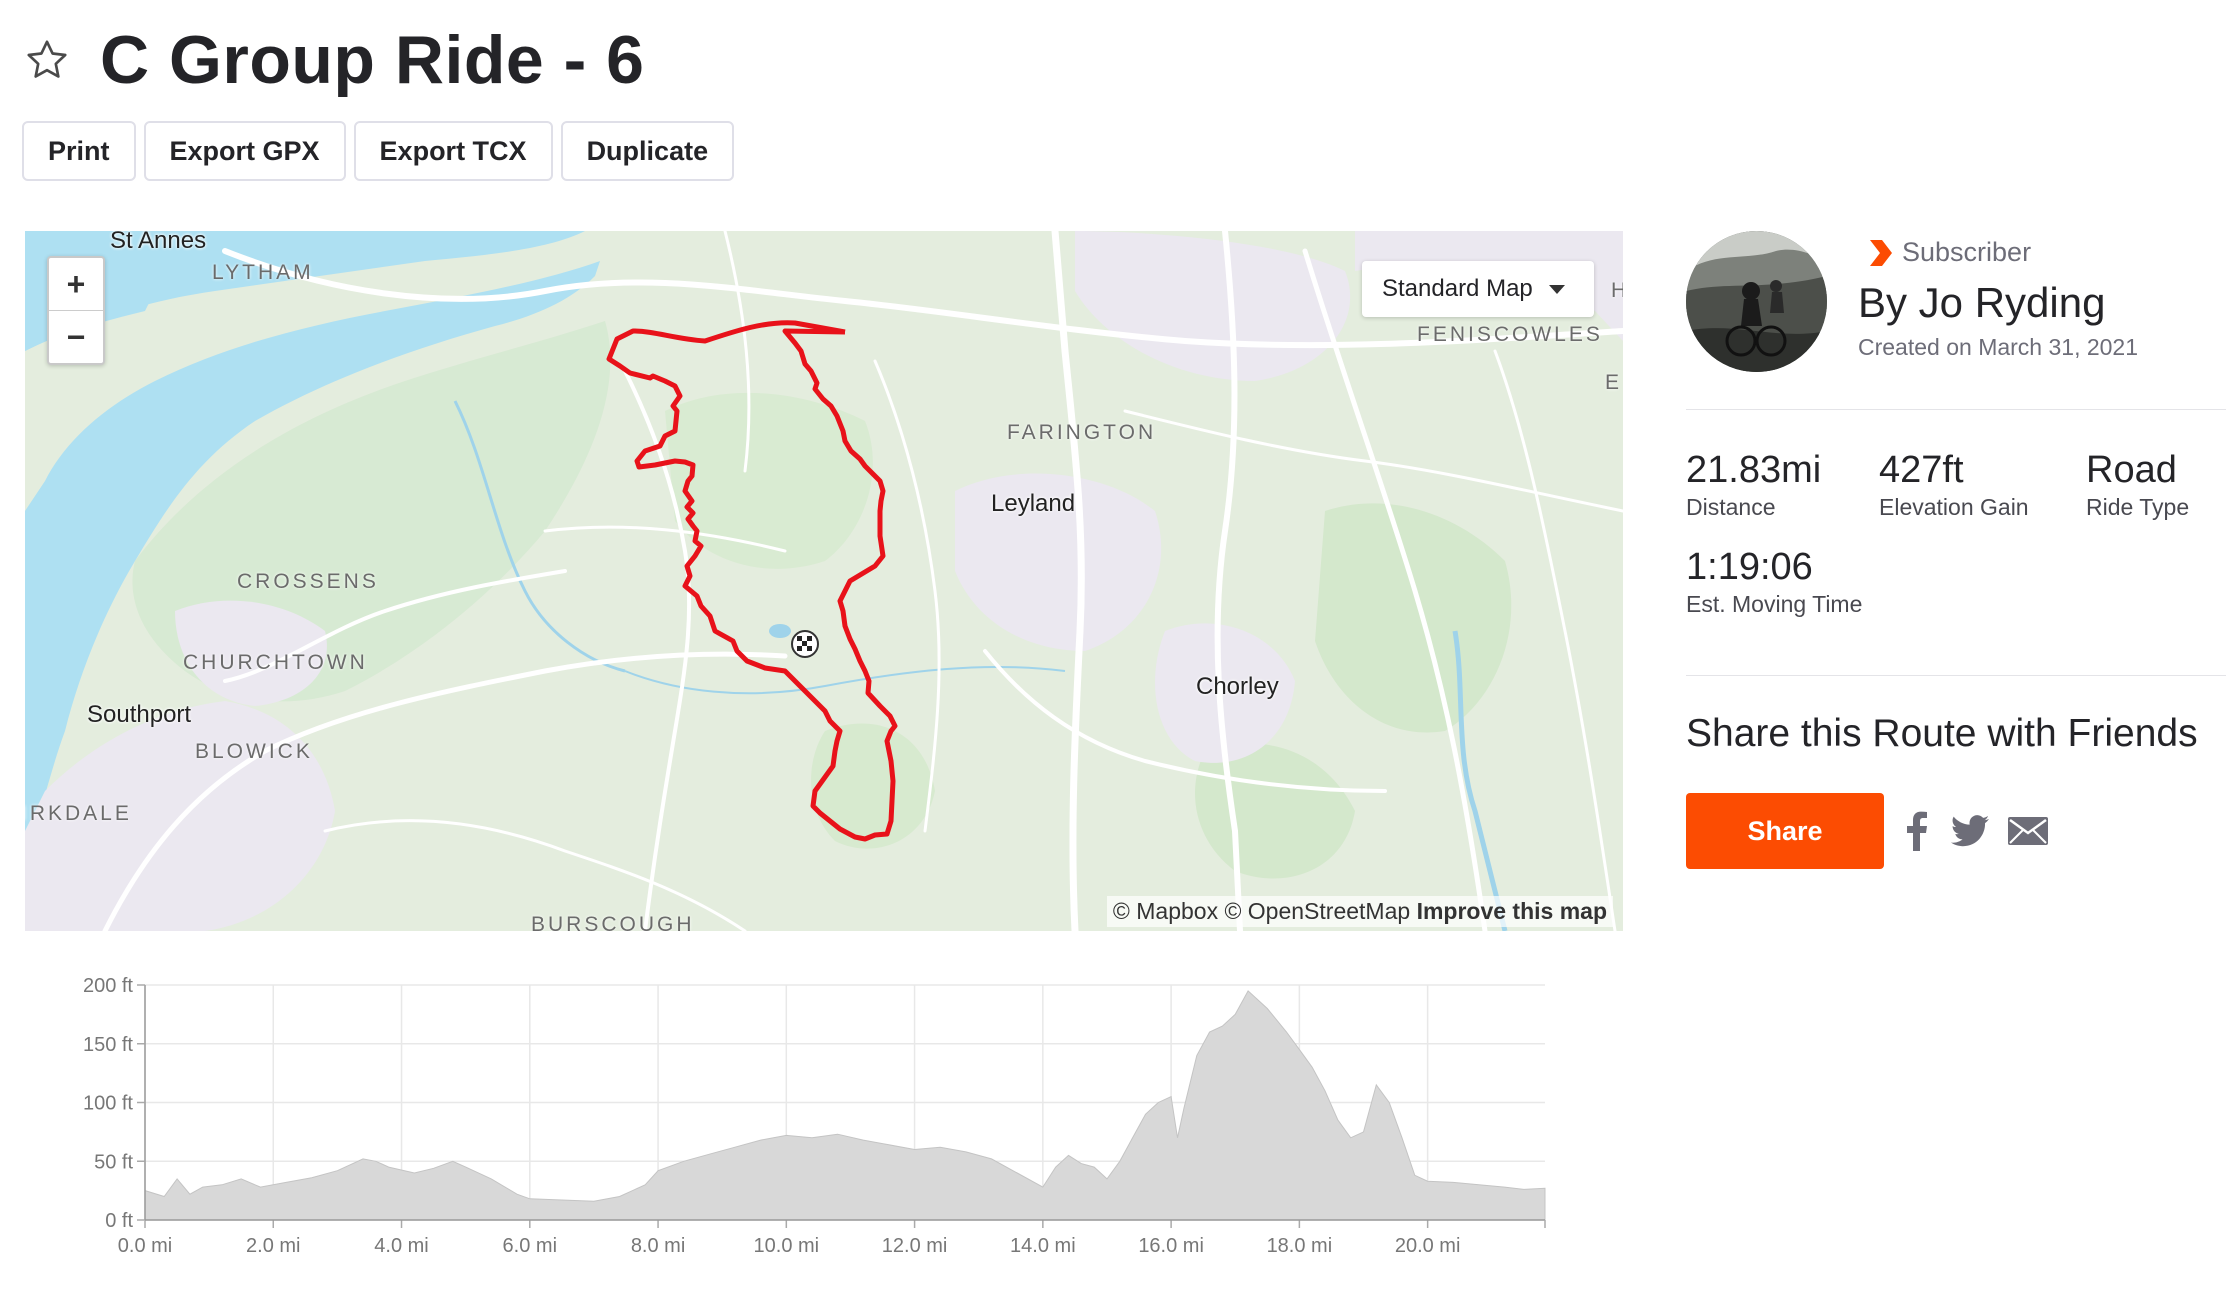 Image resolution: width=2236 pixels, height=1295 pixels. Describe the element at coordinates (372, 60) in the screenshot. I see `page-title: C Group Ride - 6` at that location.